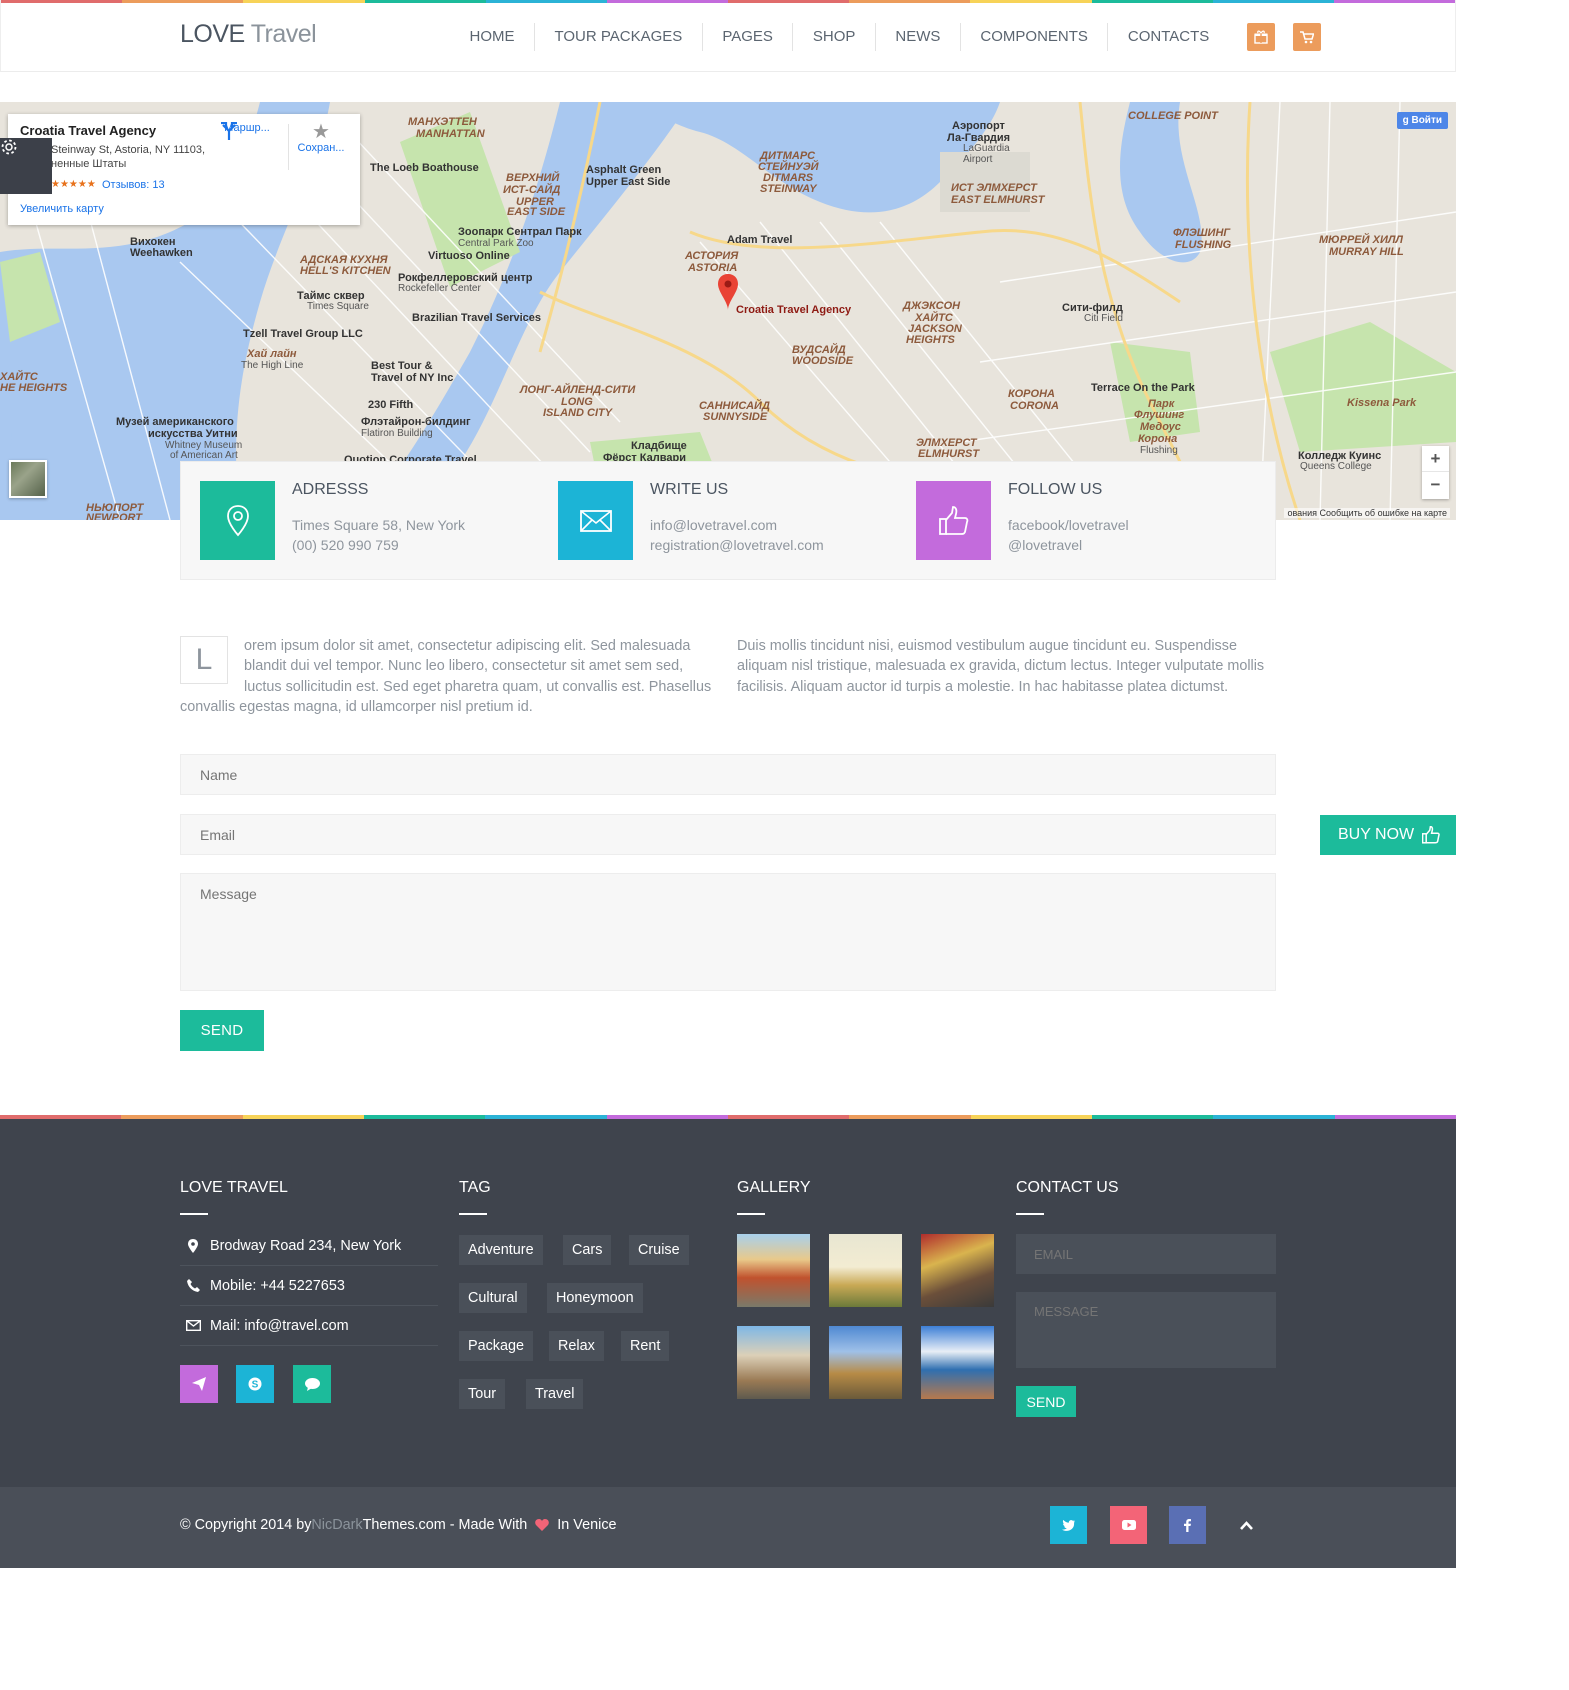 This screenshot has width=1569, height=1690. What do you see at coordinates (283, 34) in the screenshot?
I see `logo-part-2: Travel` at bounding box center [283, 34].